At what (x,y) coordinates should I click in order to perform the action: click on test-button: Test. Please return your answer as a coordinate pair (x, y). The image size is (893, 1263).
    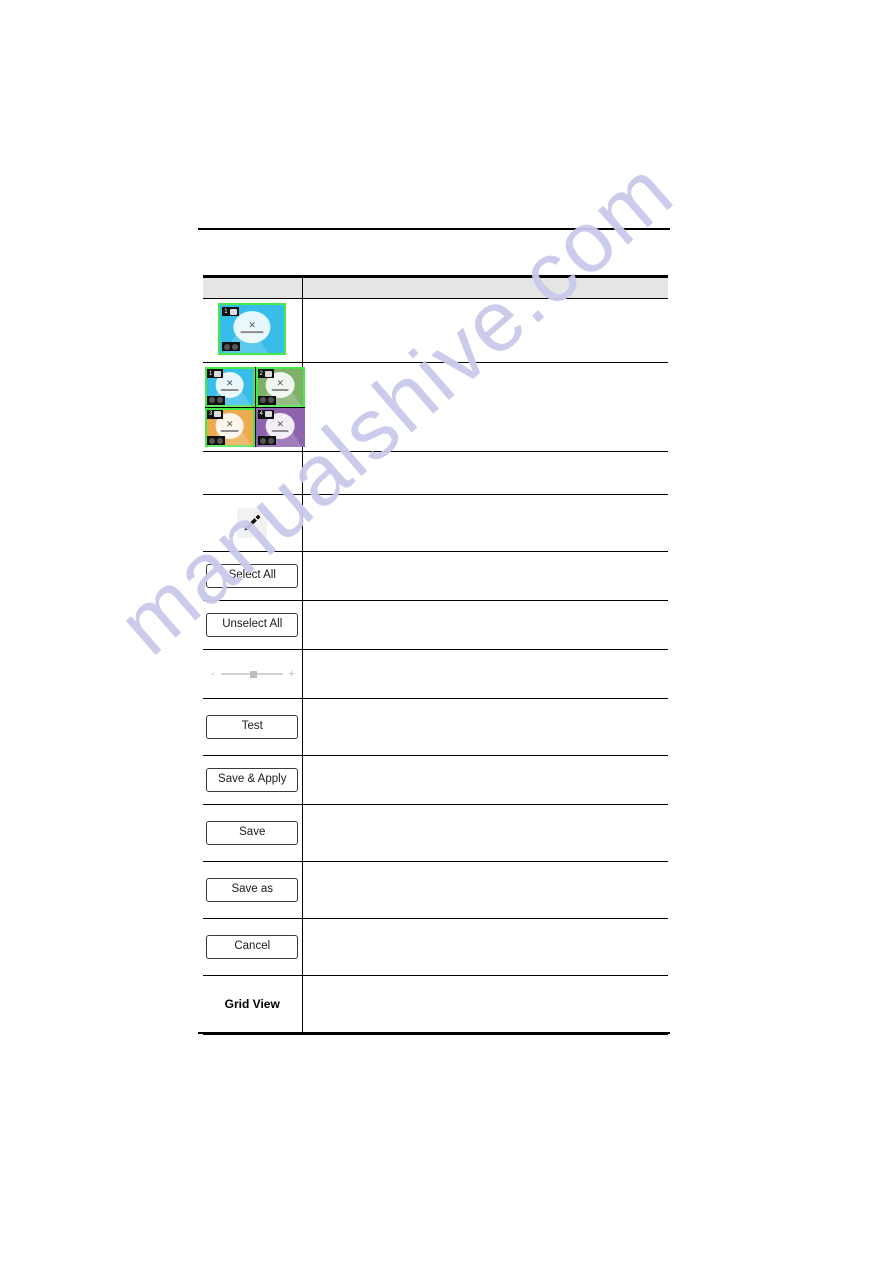
    Looking at the image, I should click on (252, 727).